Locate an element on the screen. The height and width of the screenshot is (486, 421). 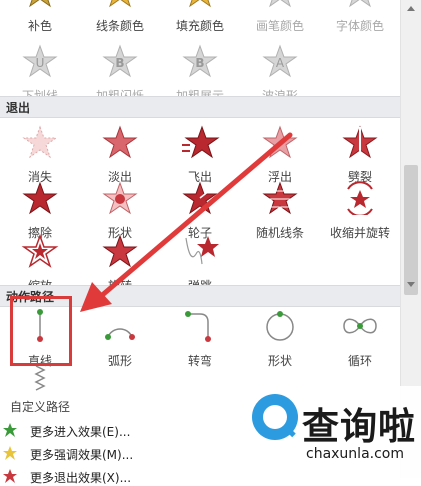
bounce-star-icon is located at coordinates (202, 250).